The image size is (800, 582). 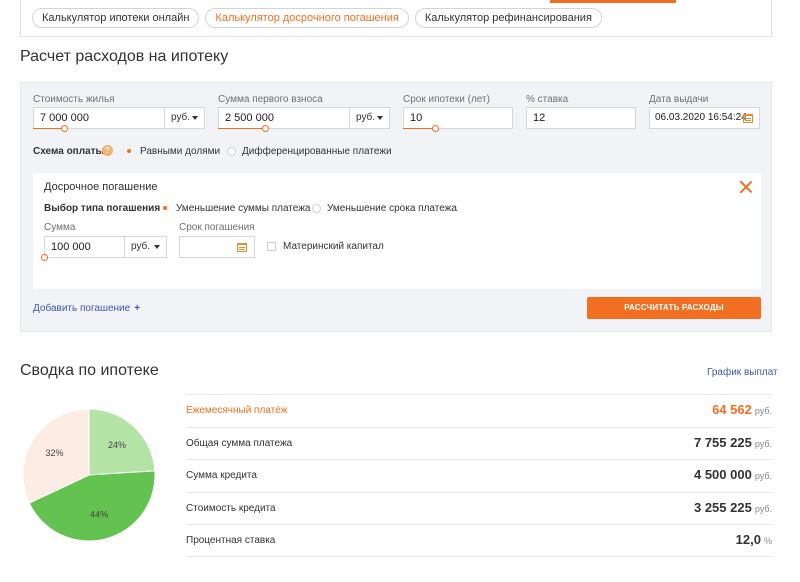 I want to click on tab-early-repayment-calculator: Калькулятор досрочного погашения, so click(x=307, y=18).